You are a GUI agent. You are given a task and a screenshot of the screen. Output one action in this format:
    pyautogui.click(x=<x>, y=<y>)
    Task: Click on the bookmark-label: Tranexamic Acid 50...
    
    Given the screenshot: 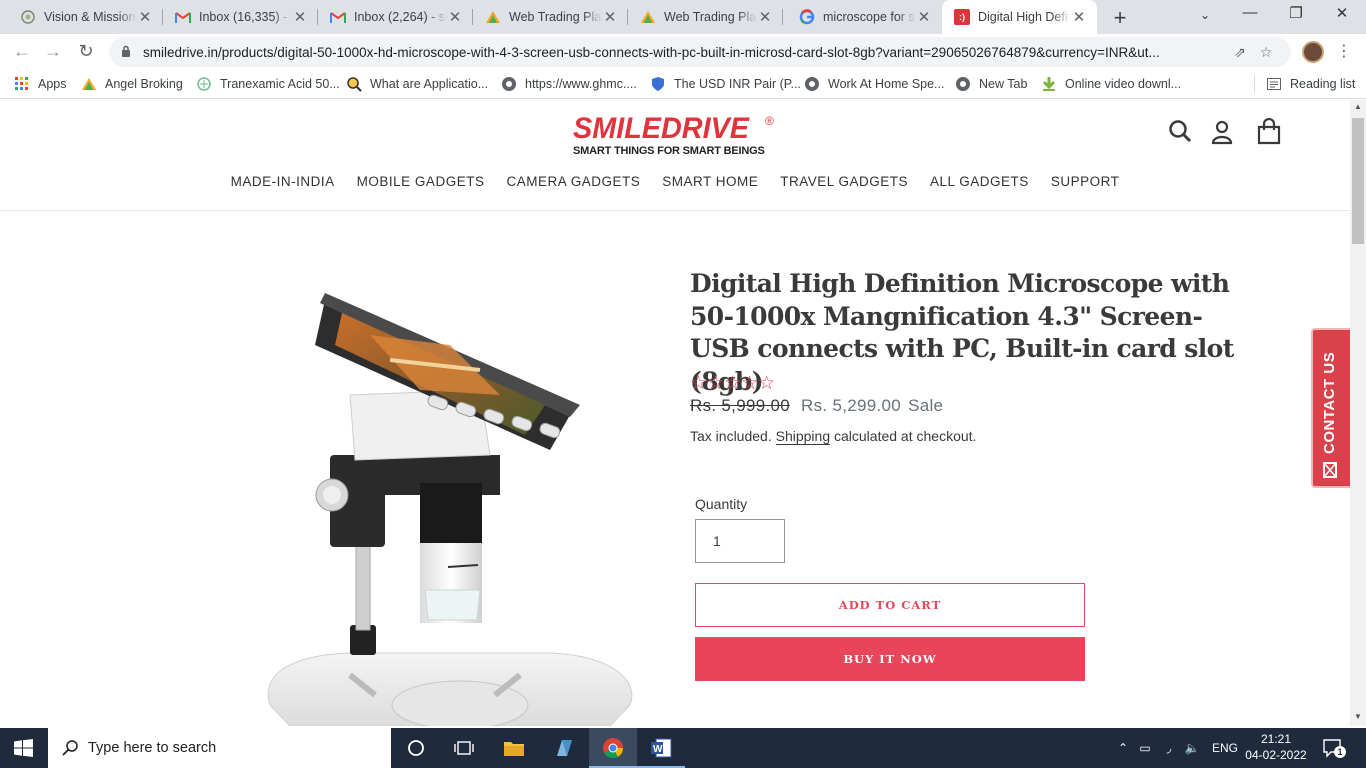 What is the action you would take?
    pyautogui.click(x=280, y=84)
    